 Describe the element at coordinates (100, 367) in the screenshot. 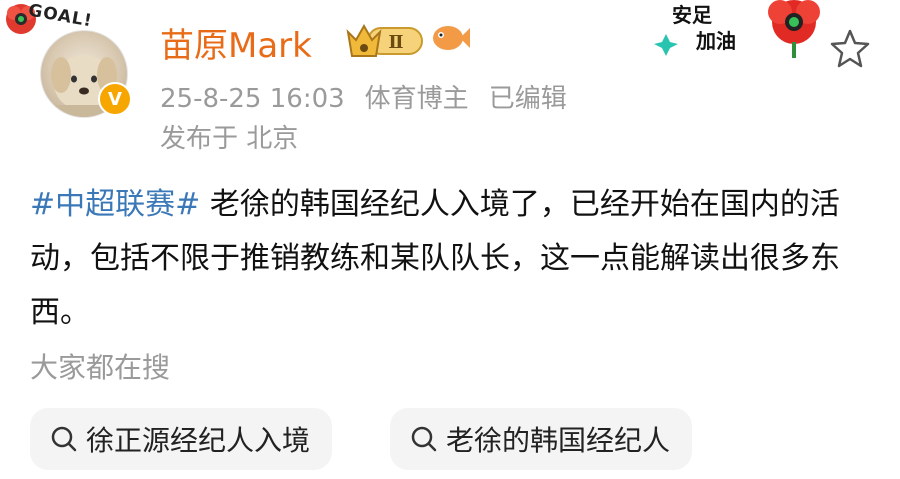

I see `suggestions-title: 大家都在搜` at that location.